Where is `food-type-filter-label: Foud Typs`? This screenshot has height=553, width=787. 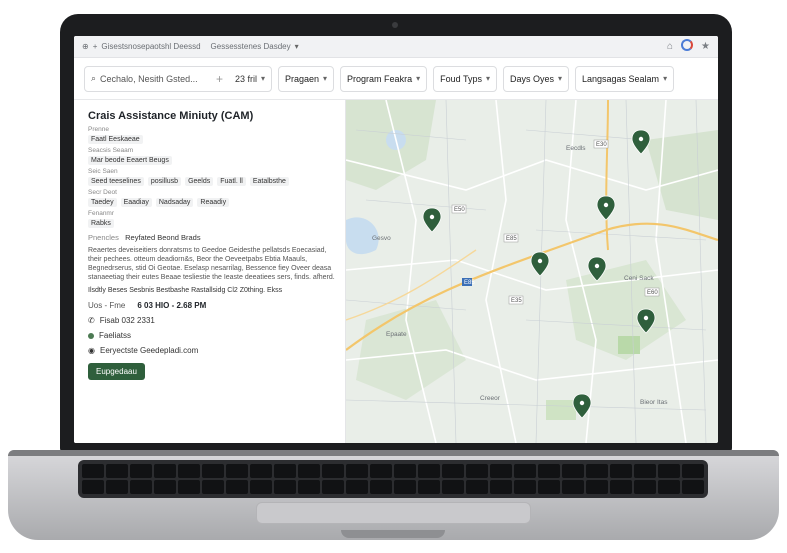 food-type-filter-label: Foud Typs is located at coordinates (461, 78).